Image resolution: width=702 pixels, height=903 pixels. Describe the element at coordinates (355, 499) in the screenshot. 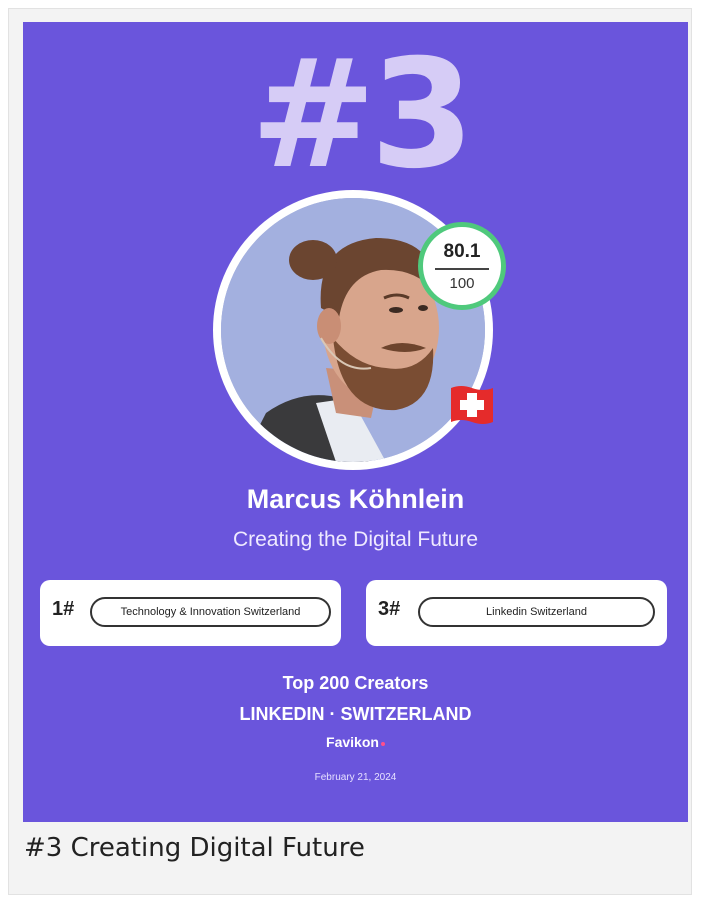

I see `person-name: Marcus Köhnlein` at that location.